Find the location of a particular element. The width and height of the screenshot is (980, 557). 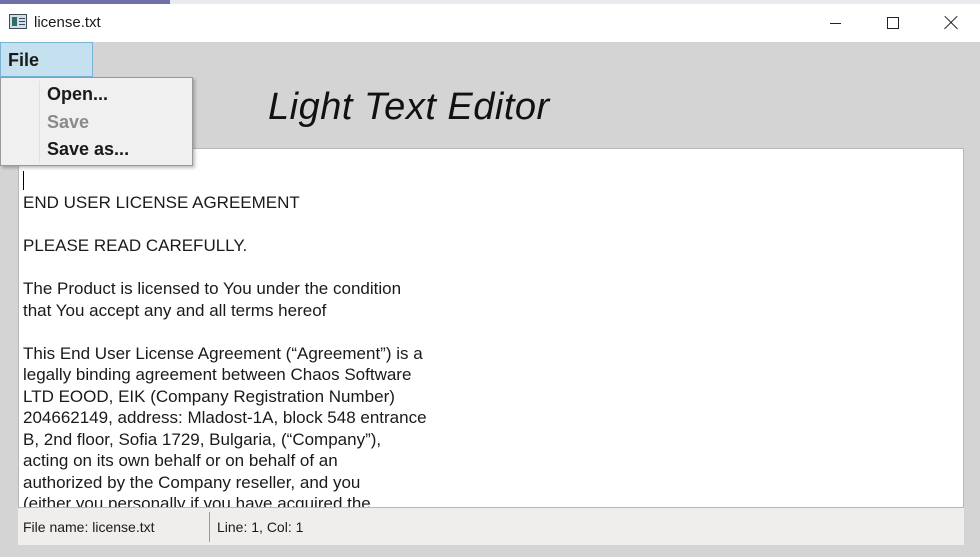

maximize-button is located at coordinates (893, 23).